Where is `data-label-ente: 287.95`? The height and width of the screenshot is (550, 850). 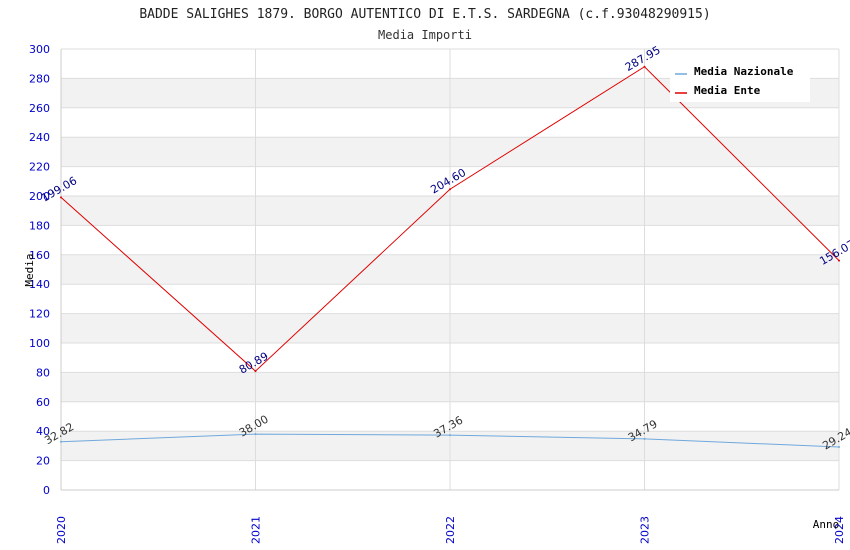
data-label-ente: 287.95 is located at coordinates (643, 58).